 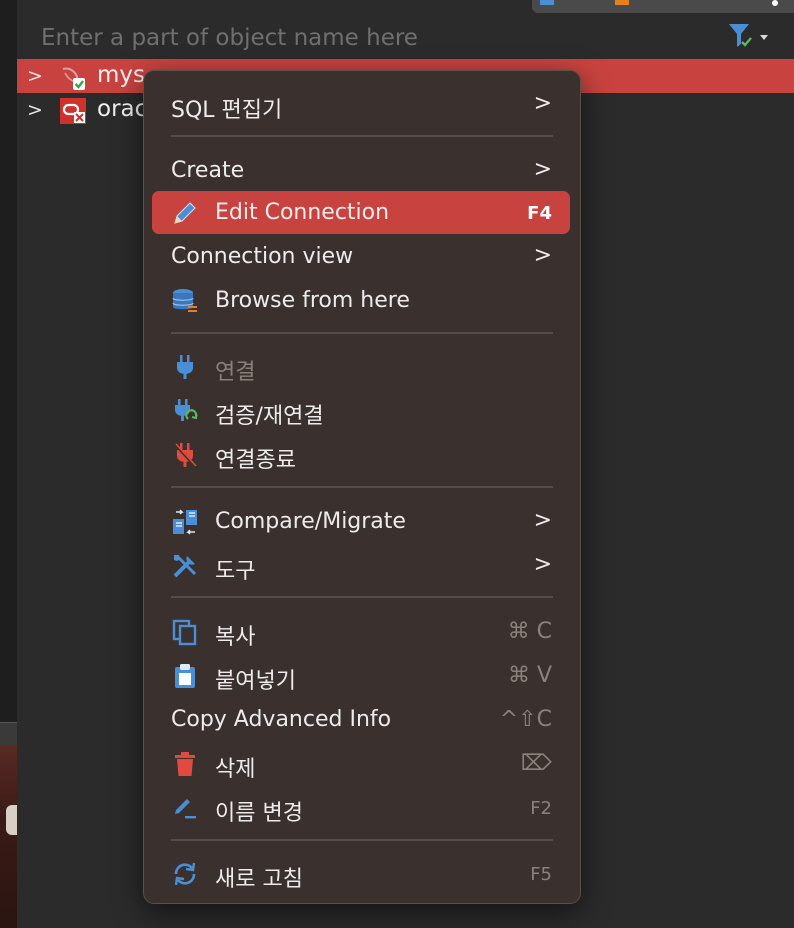 I want to click on filter-icon, so click(x=748, y=35).